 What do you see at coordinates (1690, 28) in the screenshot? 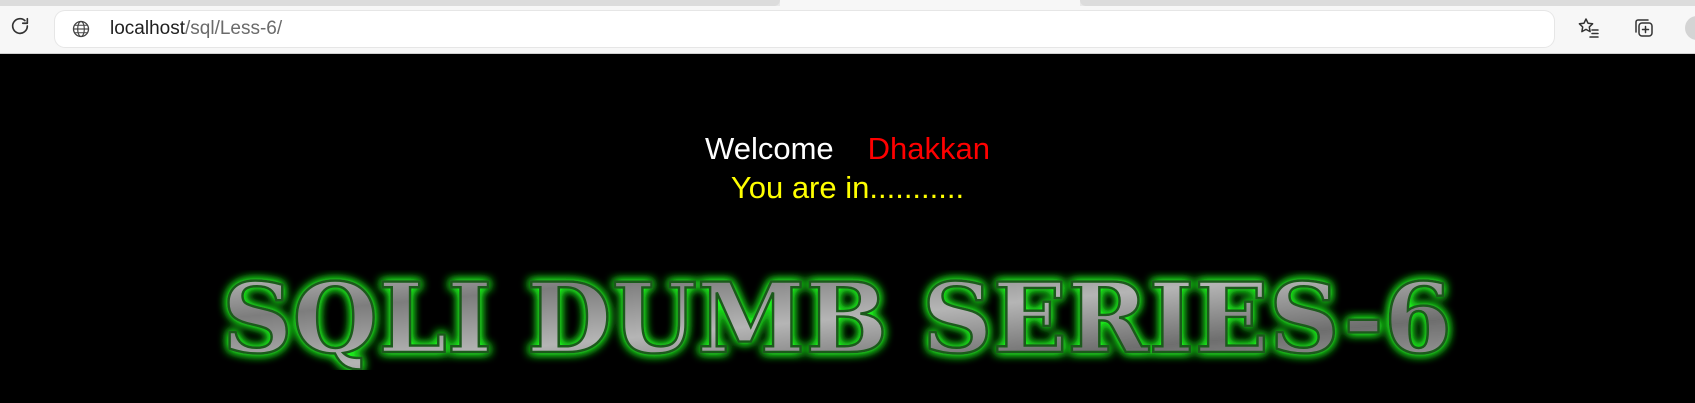
I see `avatar` at bounding box center [1690, 28].